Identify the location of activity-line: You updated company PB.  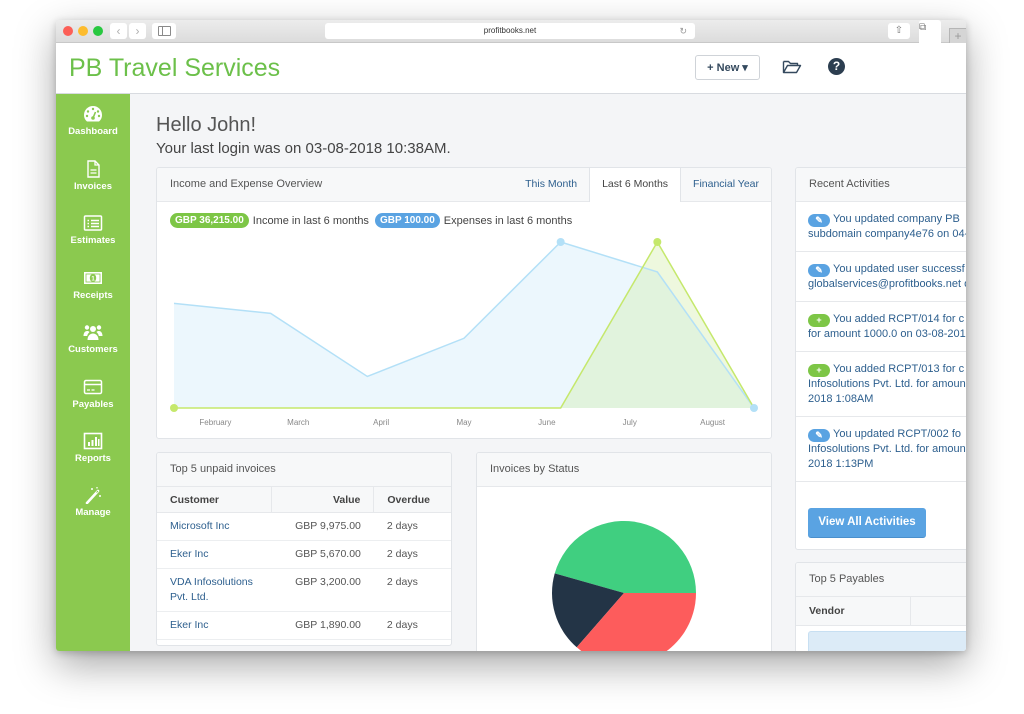
(896, 219).